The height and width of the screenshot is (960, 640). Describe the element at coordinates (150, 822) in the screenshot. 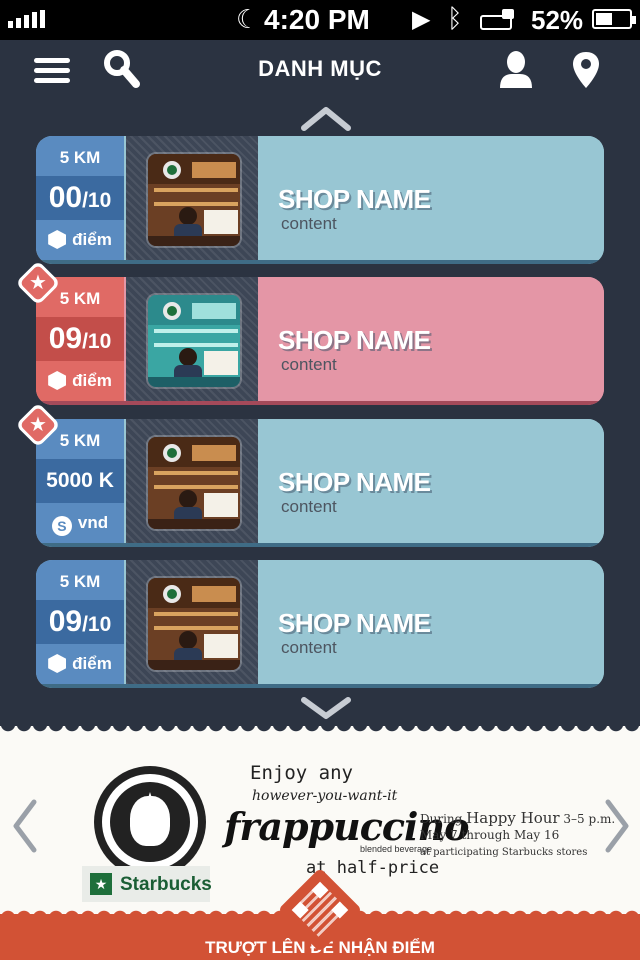

I see `starbucks-logo-icon: ★` at that location.